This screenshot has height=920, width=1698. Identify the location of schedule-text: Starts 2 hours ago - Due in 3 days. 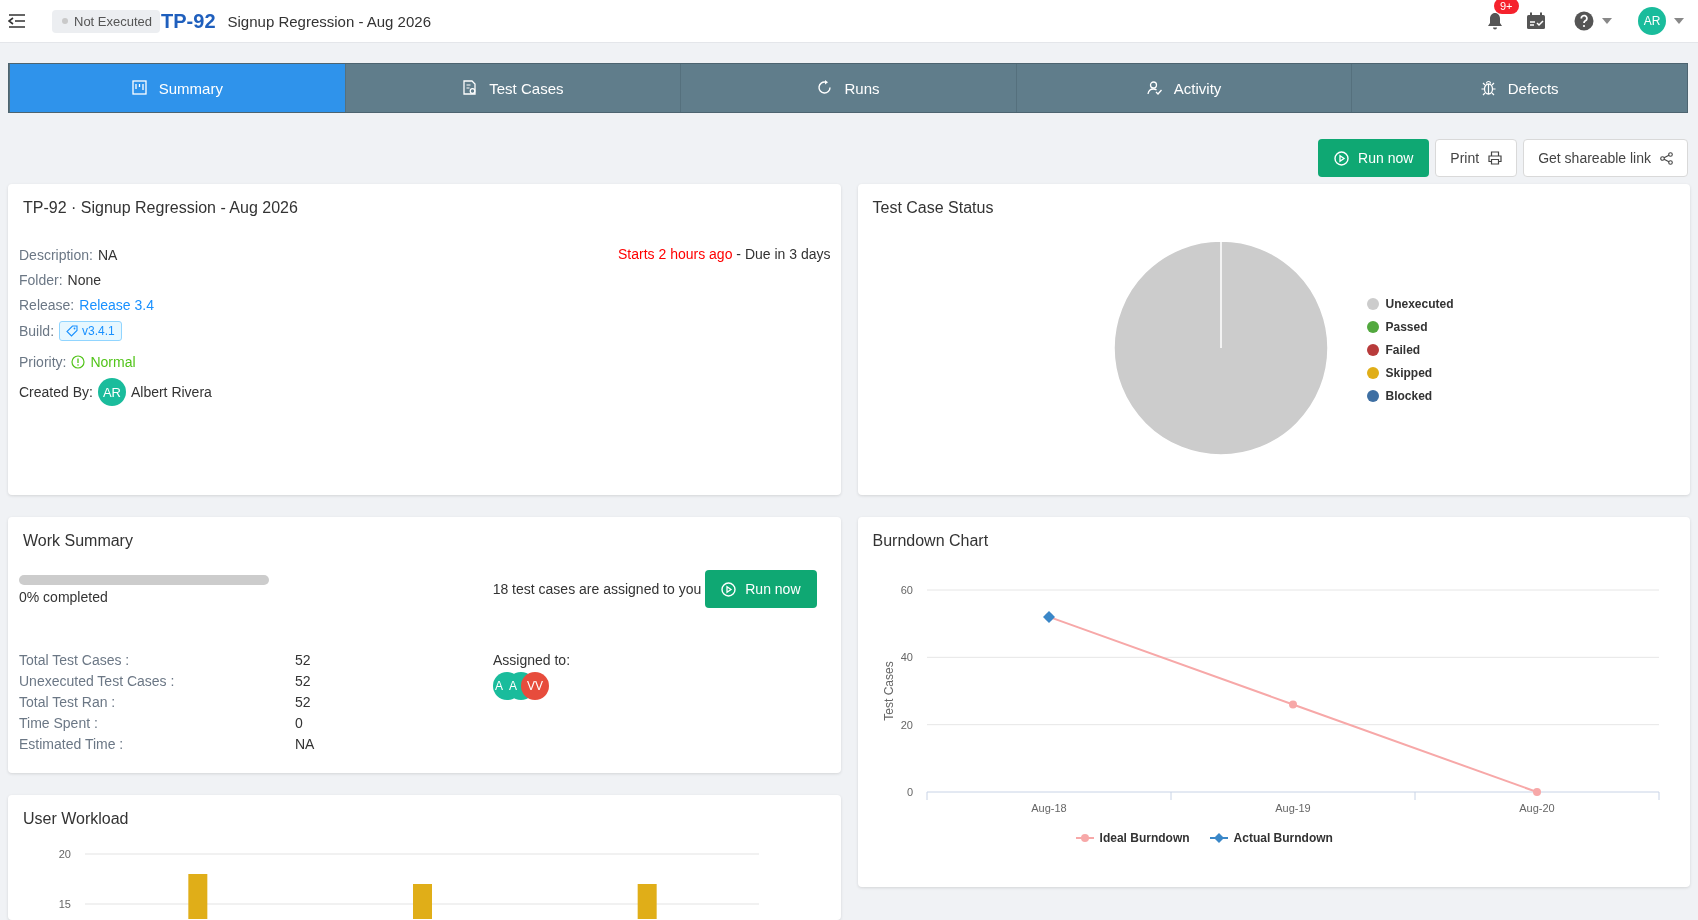
(724, 255).